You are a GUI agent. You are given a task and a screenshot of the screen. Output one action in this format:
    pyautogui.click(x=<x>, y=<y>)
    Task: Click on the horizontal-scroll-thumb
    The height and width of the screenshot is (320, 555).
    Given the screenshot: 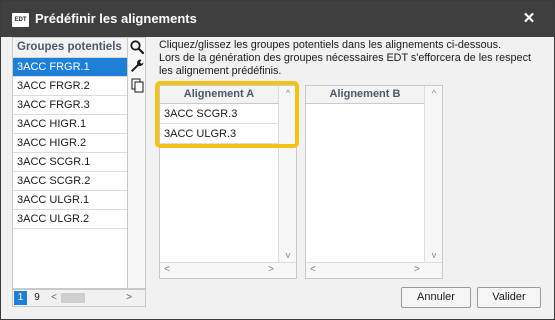 What is the action you would take?
    pyautogui.click(x=73, y=298)
    